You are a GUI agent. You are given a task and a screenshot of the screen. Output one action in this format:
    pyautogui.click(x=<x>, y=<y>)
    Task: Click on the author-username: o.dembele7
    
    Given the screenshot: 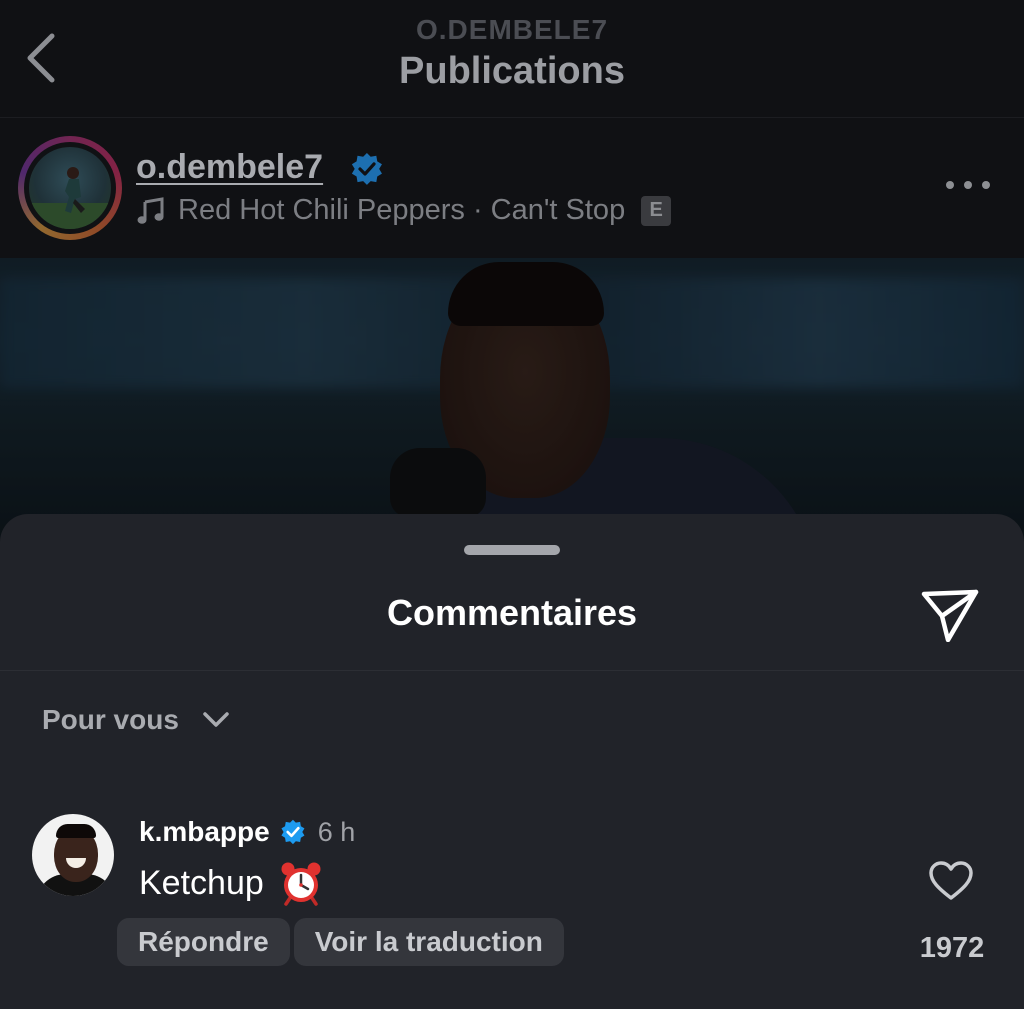 What is the action you would take?
    pyautogui.click(x=229, y=167)
    